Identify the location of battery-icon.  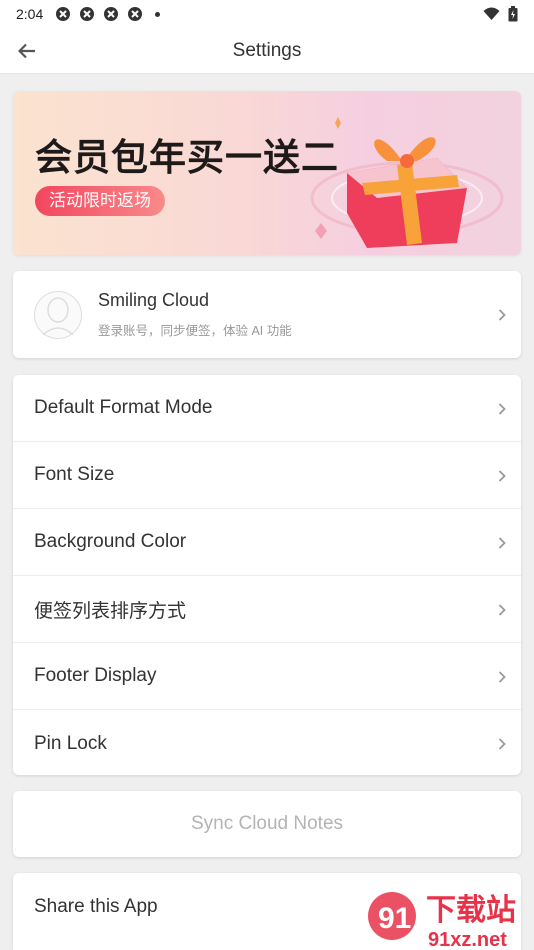
(513, 14).